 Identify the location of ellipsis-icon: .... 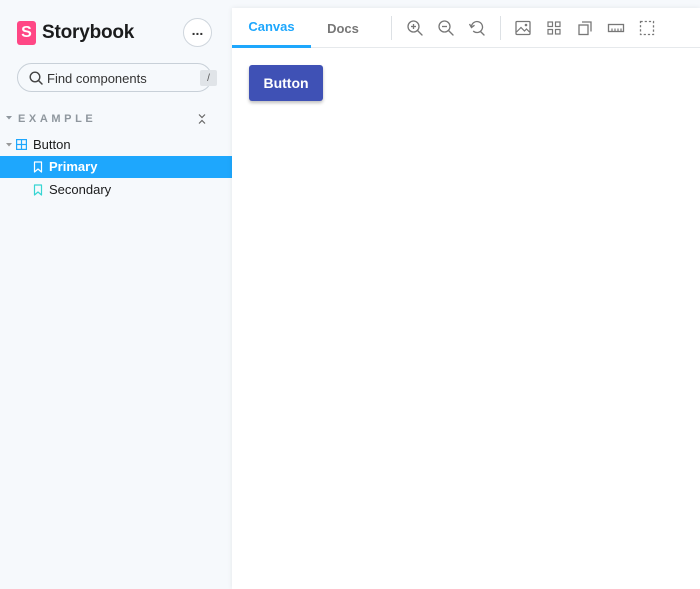
(197, 30).